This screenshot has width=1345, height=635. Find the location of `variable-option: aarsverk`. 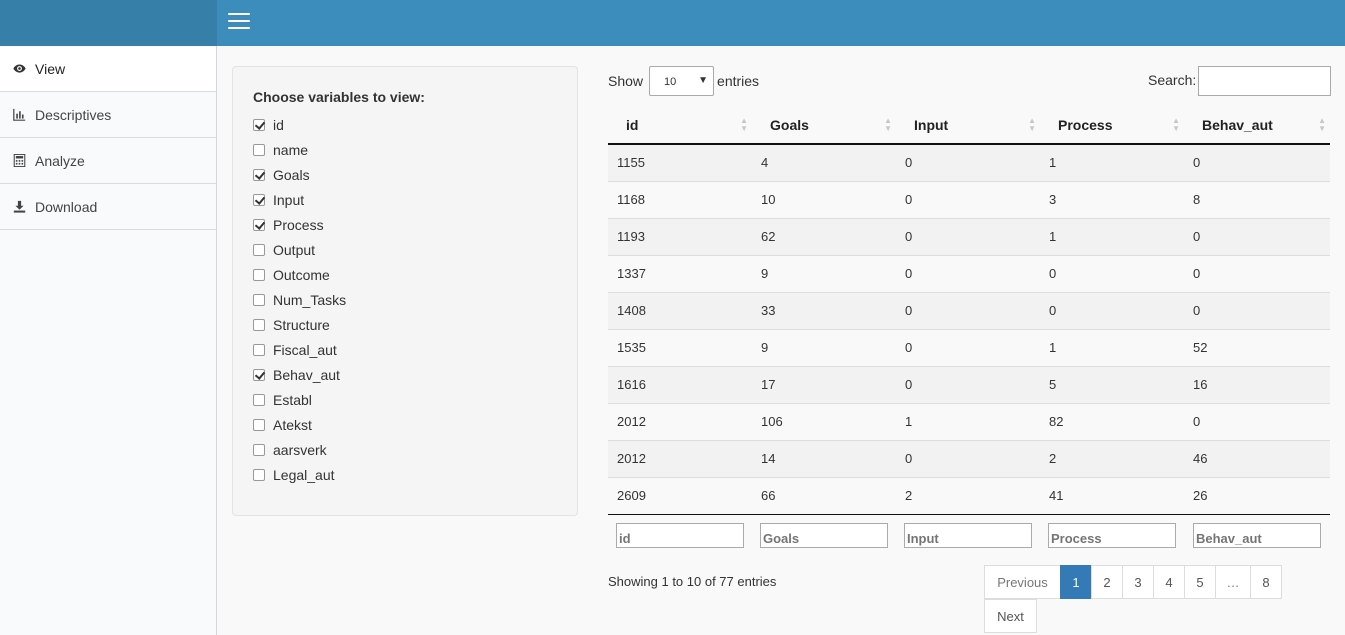

variable-option: aarsverk is located at coordinates (415, 451).